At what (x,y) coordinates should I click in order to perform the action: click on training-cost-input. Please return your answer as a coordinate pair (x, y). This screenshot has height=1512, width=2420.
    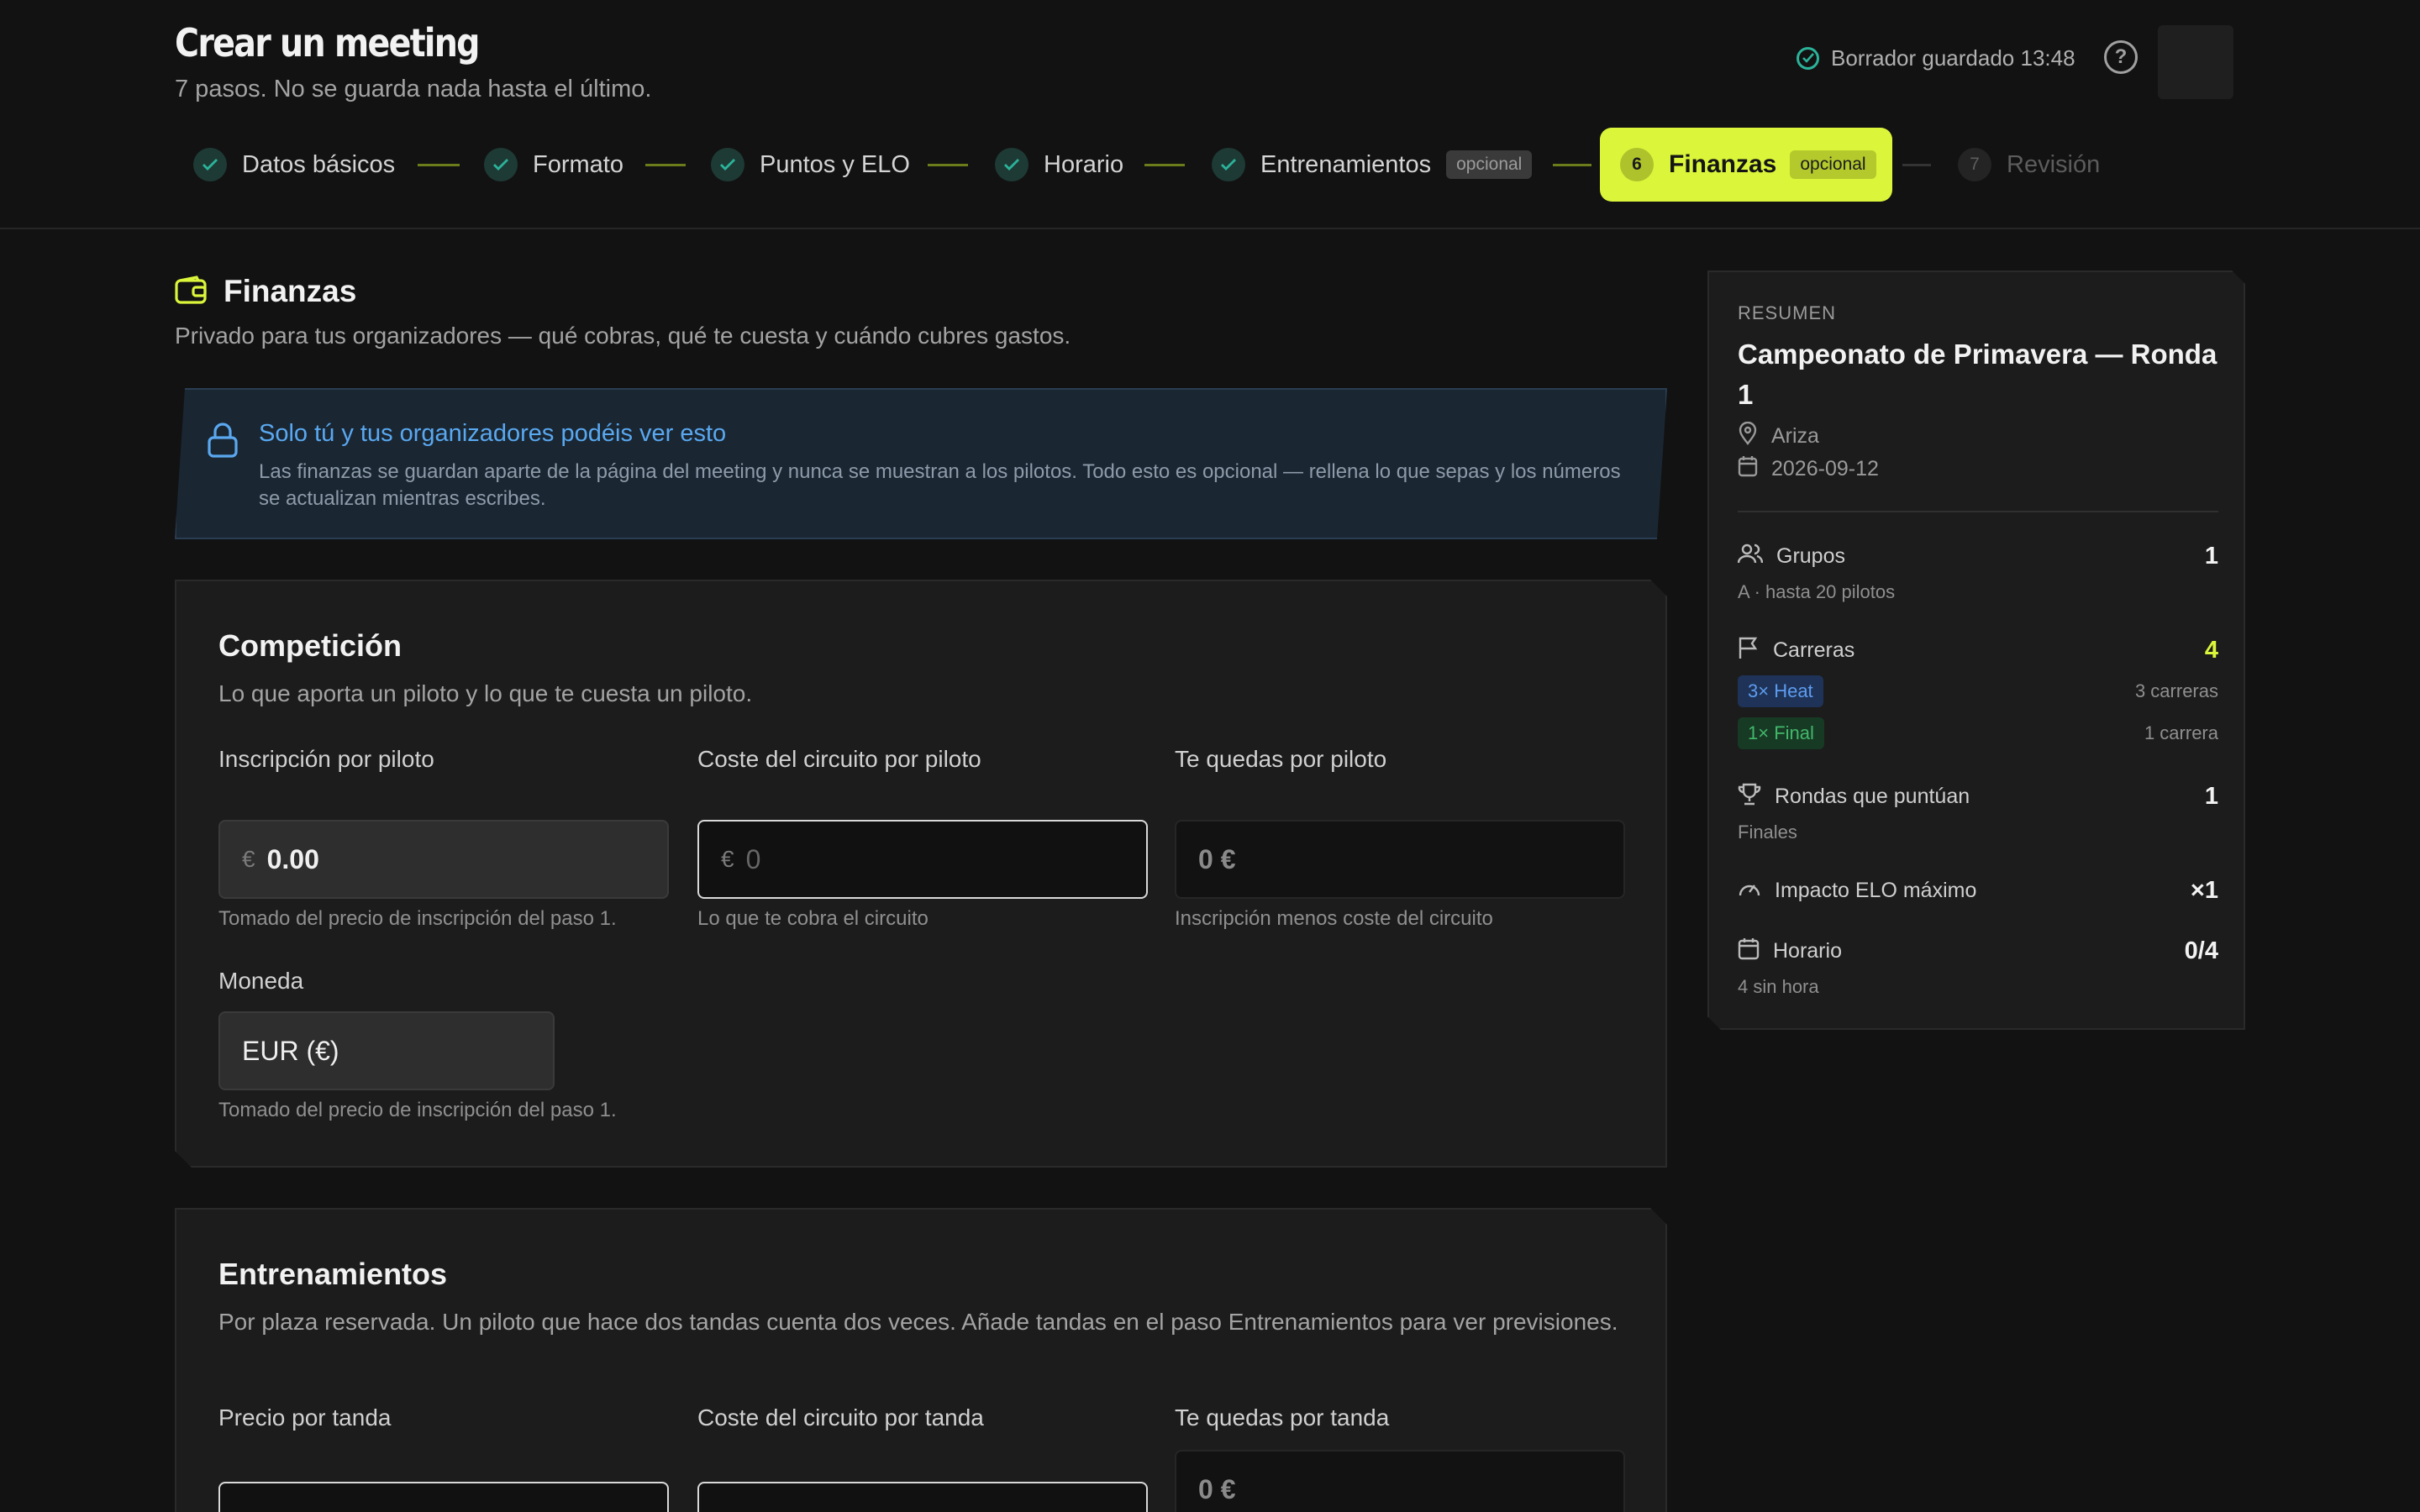
    Looking at the image, I should click on (923, 1497).